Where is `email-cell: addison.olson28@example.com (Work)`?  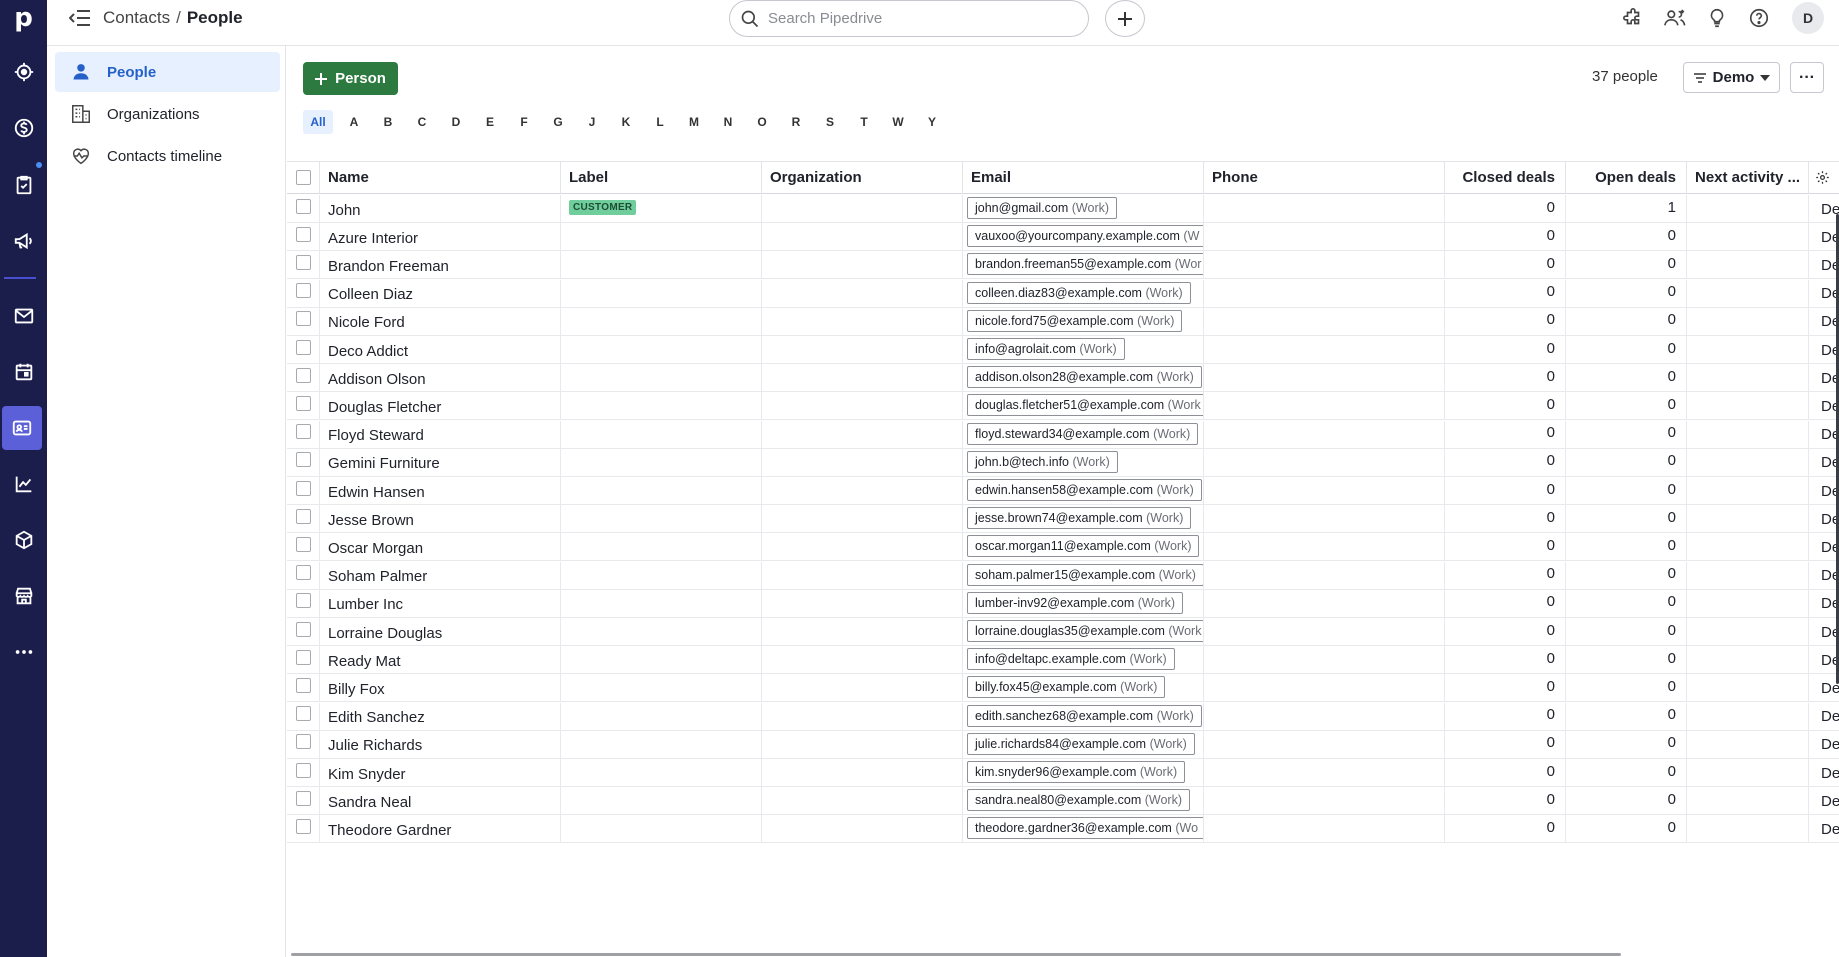
email-cell: addison.olson28@example.com (Work) is located at coordinates (1083, 378).